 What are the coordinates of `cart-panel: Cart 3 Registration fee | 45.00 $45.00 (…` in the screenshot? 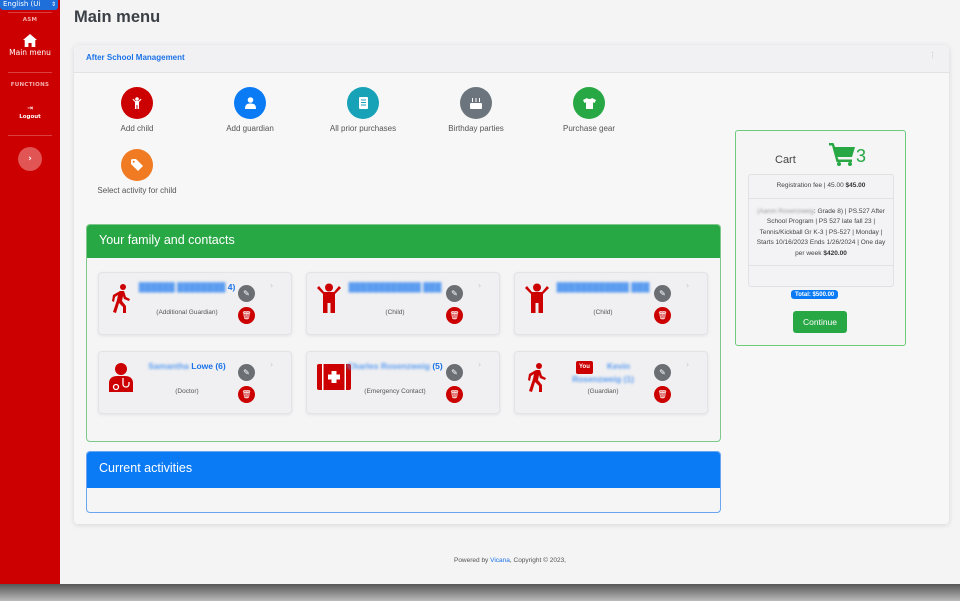 It's located at (820, 238).